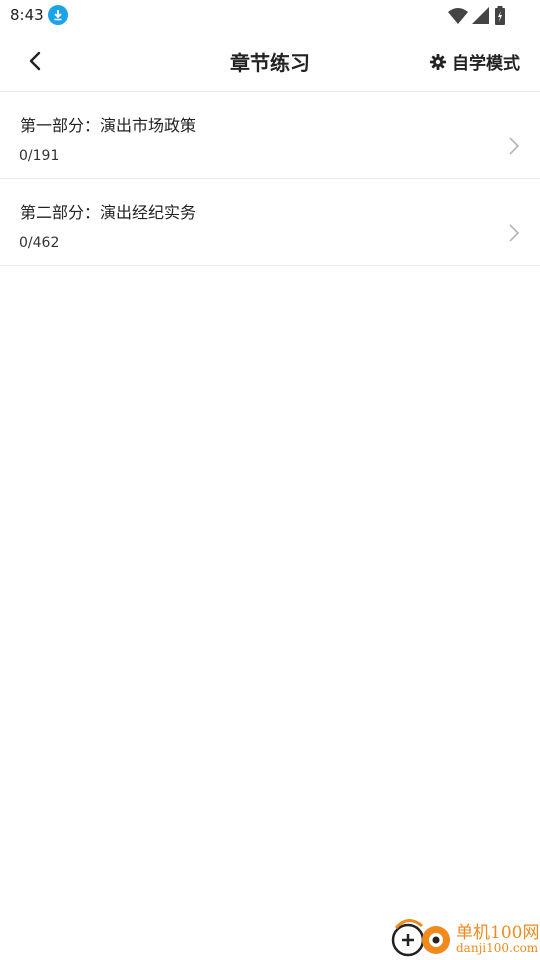 The height and width of the screenshot is (960, 540). What do you see at coordinates (486, 64) in the screenshot?
I see `mode-label: 自学模式` at bounding box center [486, 64].